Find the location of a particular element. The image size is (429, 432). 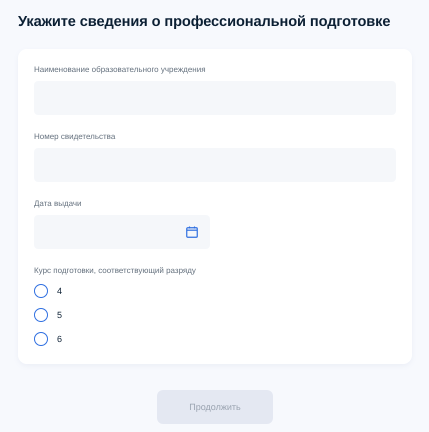

option-label: 5 is located at coordinates (59, 315).